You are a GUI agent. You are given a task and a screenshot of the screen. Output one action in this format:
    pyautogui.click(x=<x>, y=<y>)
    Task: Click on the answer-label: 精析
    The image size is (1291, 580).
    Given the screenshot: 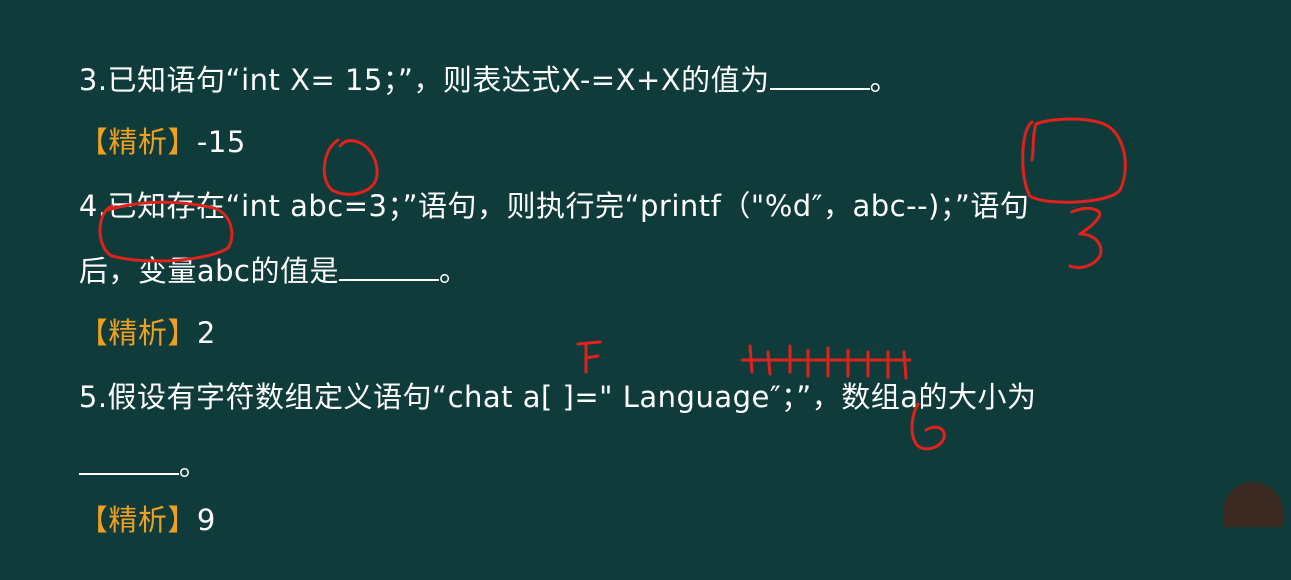 What is the action you would take?
    pyautogui.click(x=138, y=520)
    